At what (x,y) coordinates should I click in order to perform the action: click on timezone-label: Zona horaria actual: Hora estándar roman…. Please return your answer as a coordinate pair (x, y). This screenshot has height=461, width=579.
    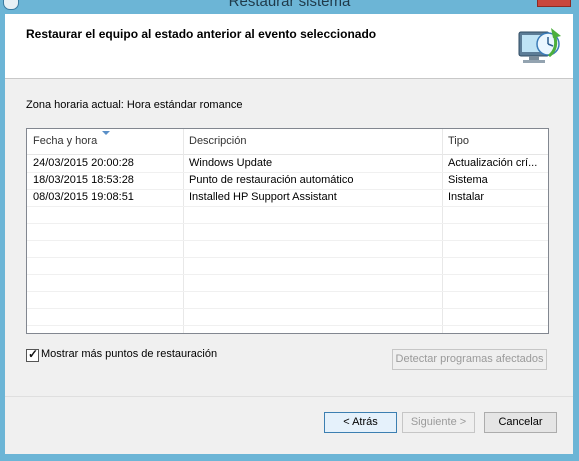
    Looking at the image, I should click on (134, 105).